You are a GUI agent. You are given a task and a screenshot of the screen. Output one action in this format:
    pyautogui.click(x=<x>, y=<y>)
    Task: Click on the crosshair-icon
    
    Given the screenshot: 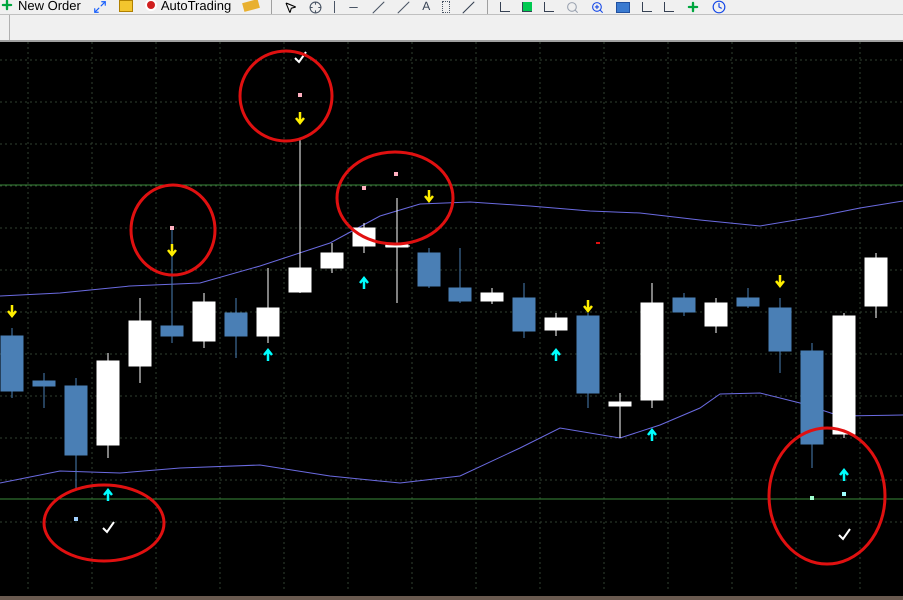 What is the action you would take?
    pyautogui.click(x=315, y=7)
    